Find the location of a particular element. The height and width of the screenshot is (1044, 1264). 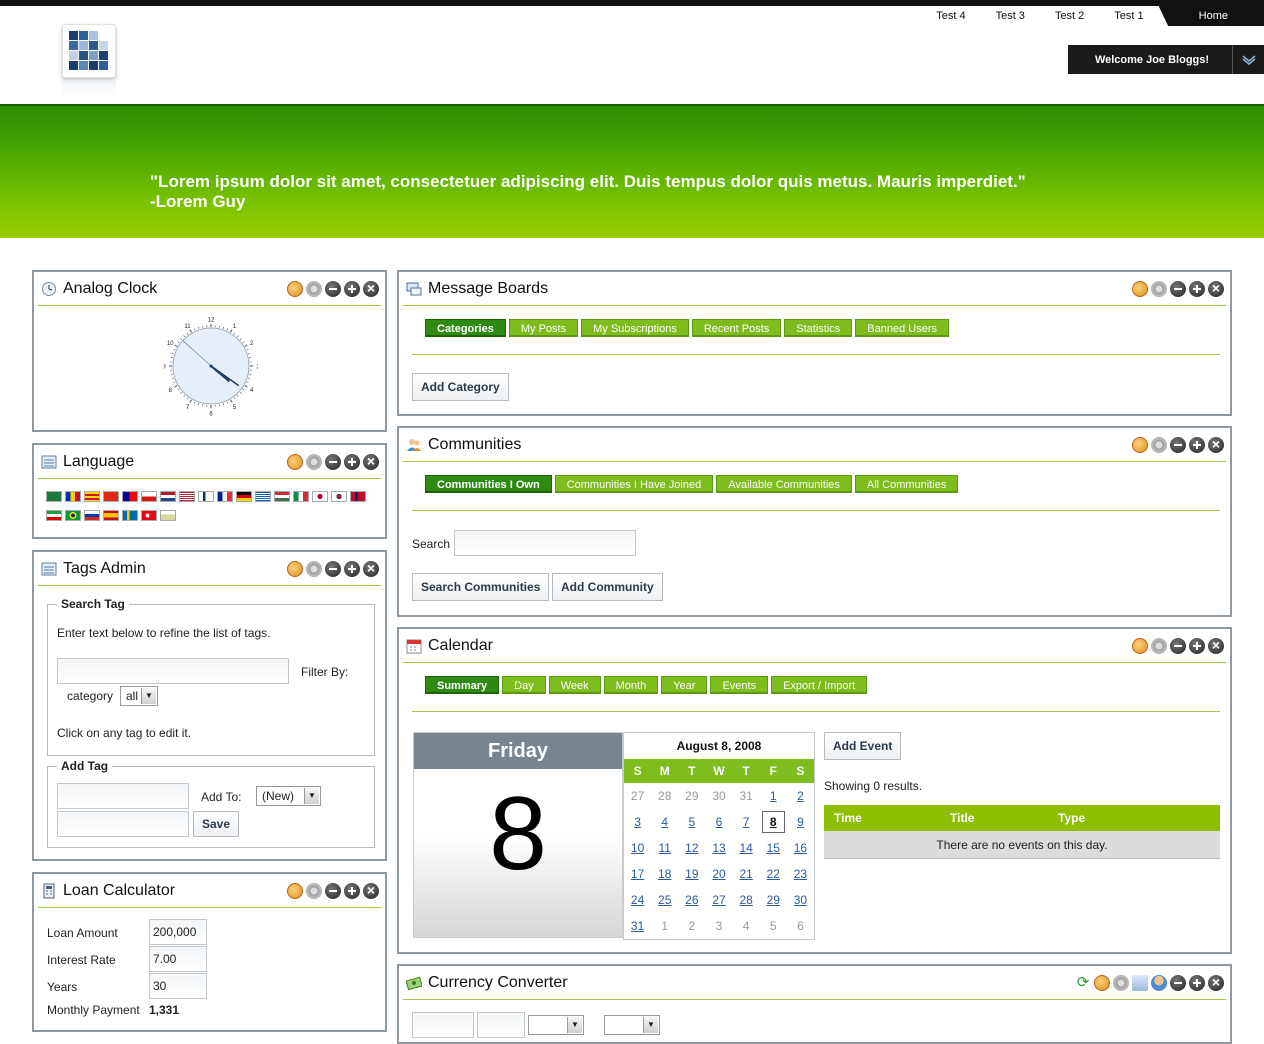

welcome-menu: Welcome Joe Bloggs! is located at coordinates (1166, 59).